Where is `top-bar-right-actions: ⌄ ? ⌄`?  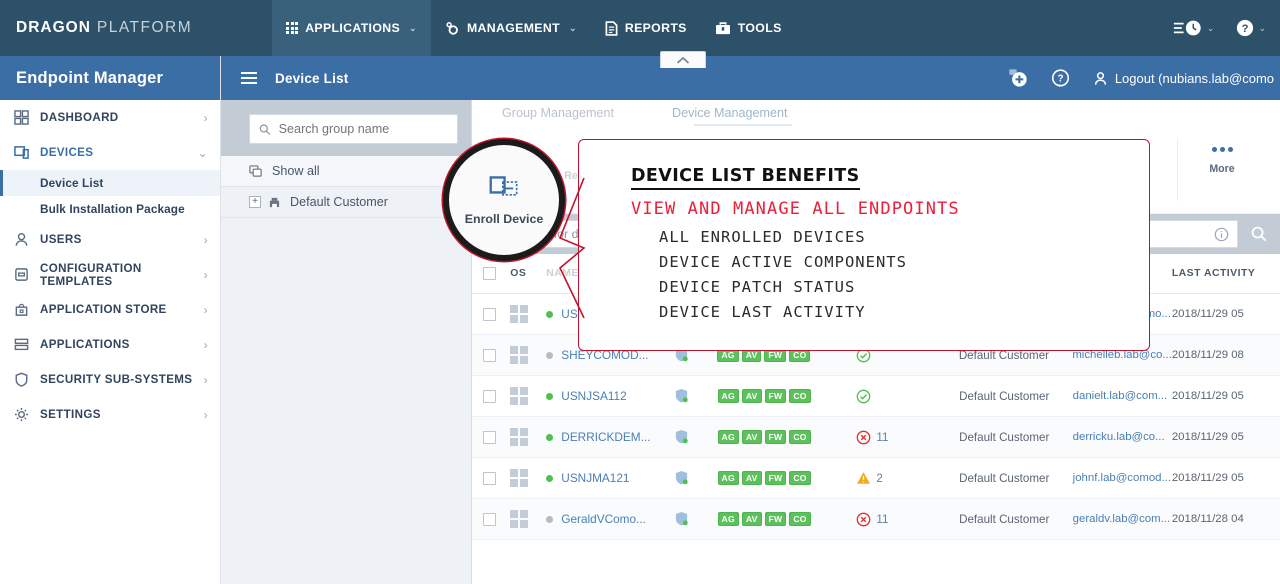 top-bar-right-actions: ⌄ ? ⌄ is located at coordinates (1226, 28).